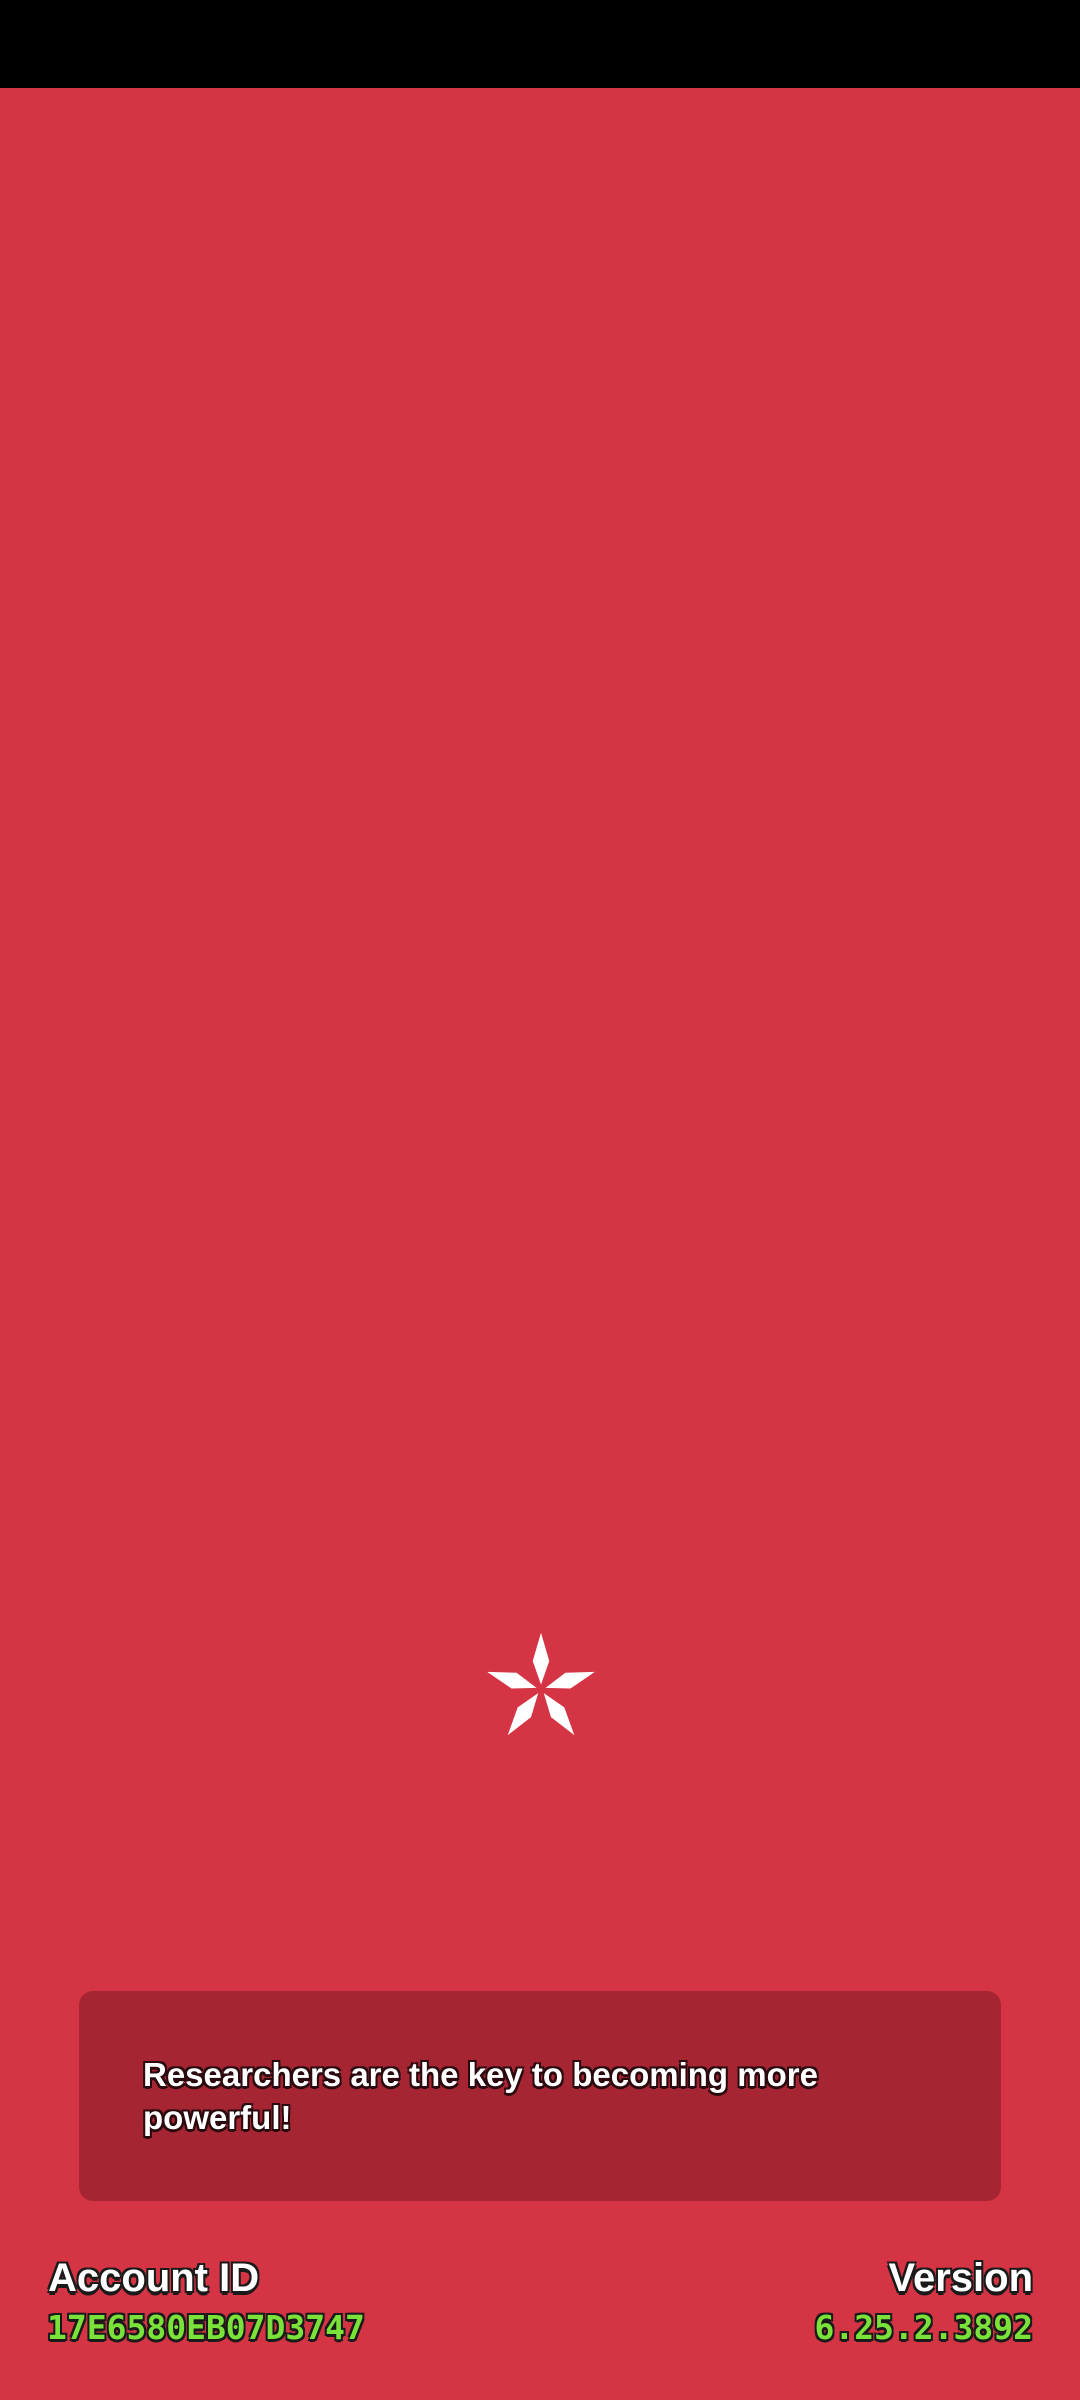 The height and width of the screenshot is (2400, 1080). I want to click on star-spinner-icon, so click(541, 1684).